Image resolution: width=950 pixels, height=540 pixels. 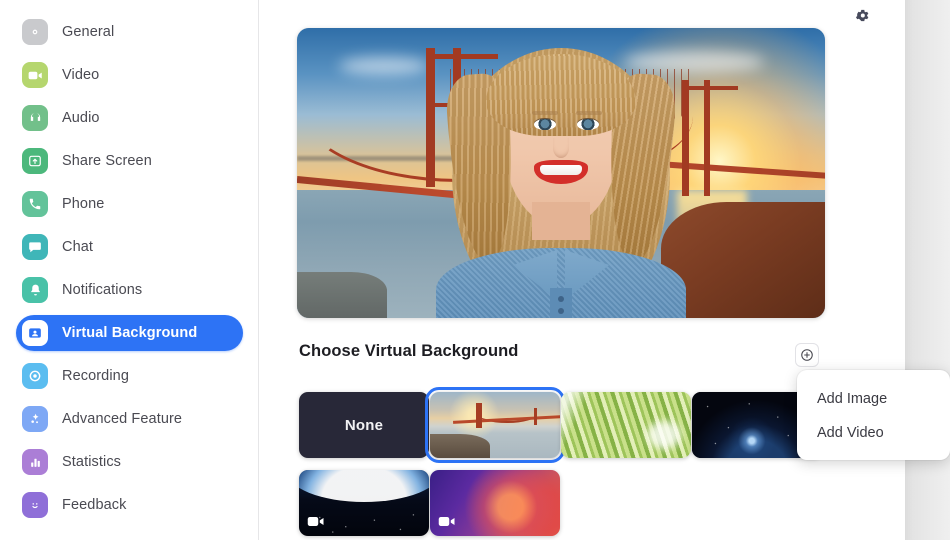 I want to click on page-title: Choose Virtual Background, so click(x=409, y=351).